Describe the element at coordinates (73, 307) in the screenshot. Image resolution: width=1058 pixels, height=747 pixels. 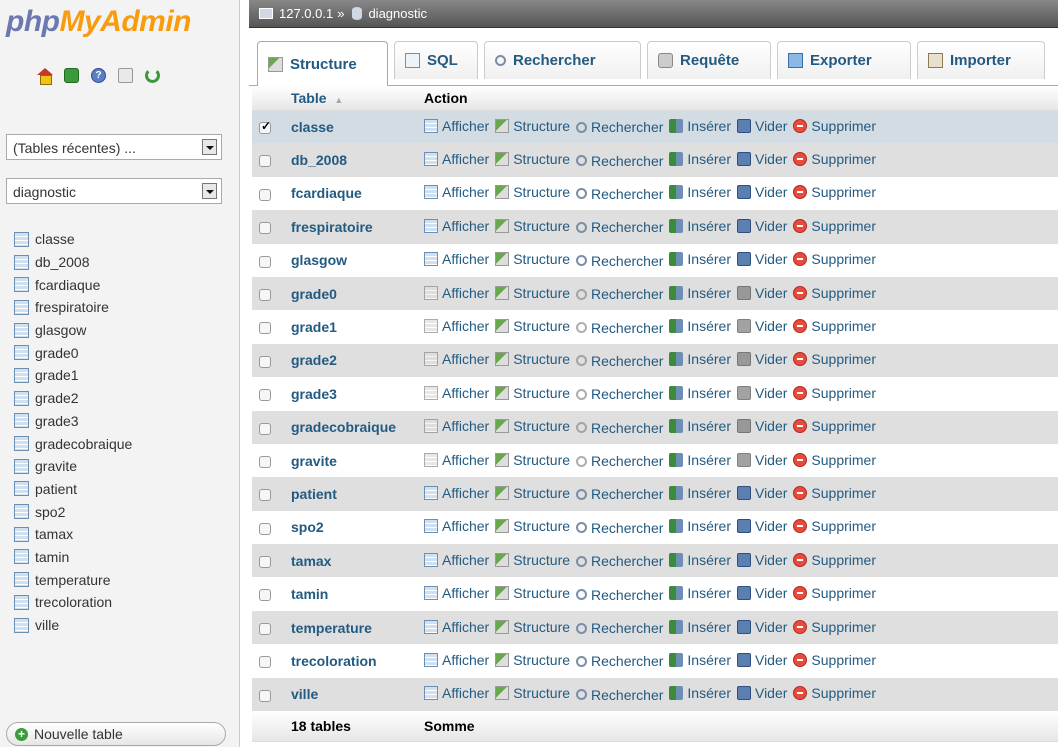
I see `nav-table-item: frespiratoire` at that location.